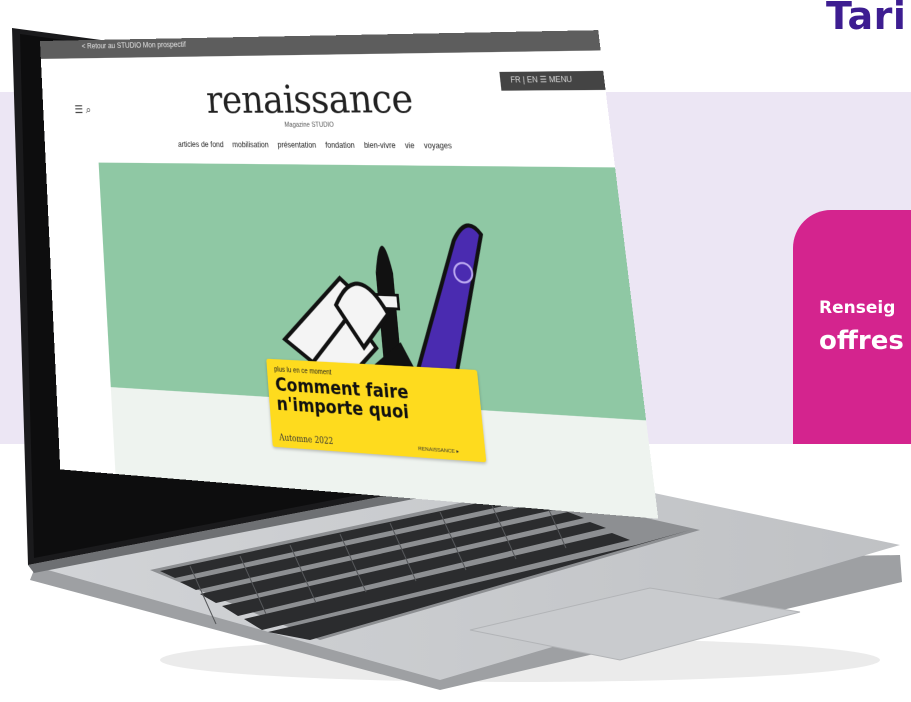 This screenshot has width=911, height=702. I want to click on card-title: Comment faire n'importe quoi, so click(376, 402).